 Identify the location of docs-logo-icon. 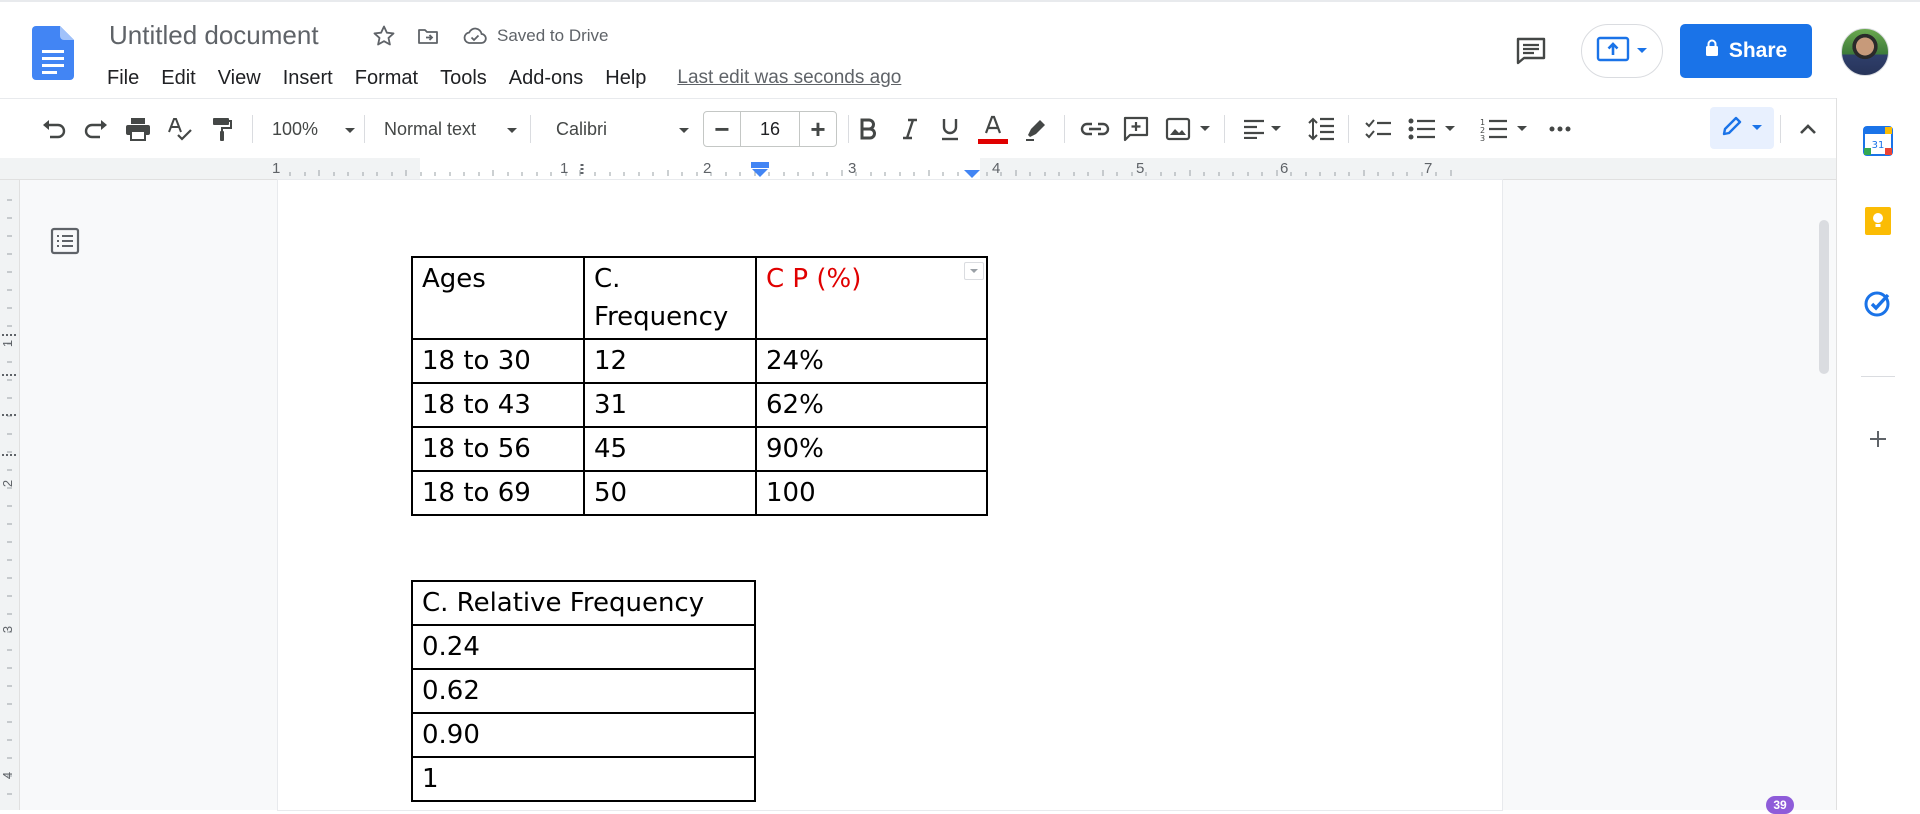
(53, 53).